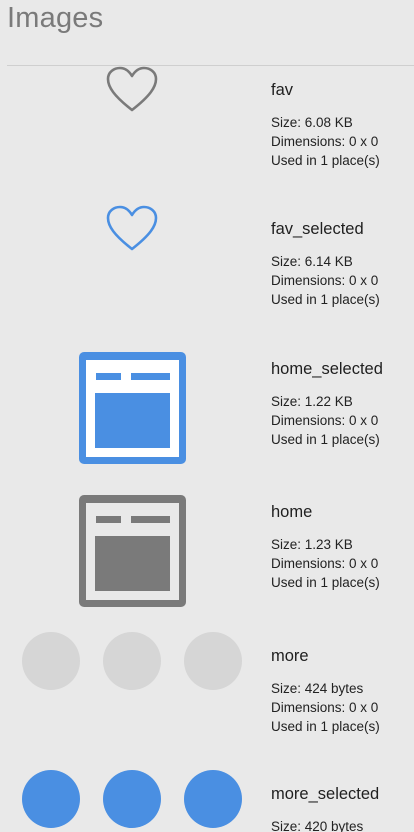  I want to click on heart-outline-gray-icon, so click(132, 89).